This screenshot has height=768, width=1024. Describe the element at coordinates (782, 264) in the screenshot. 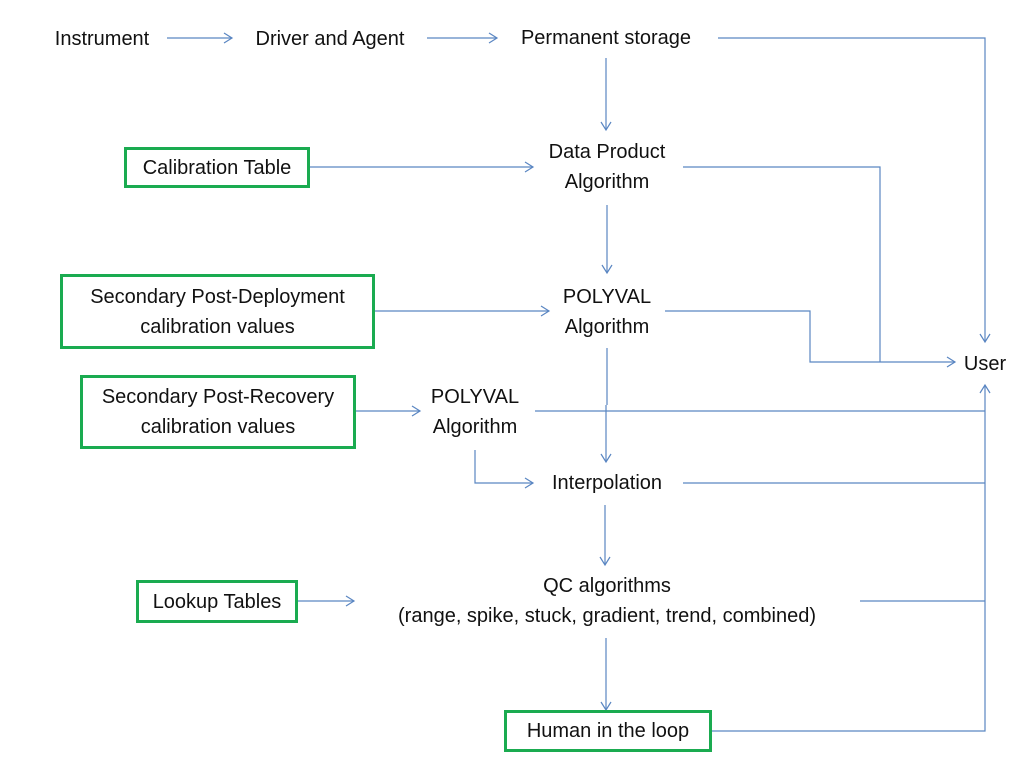

I see `line-dataproduct-user` at that location.